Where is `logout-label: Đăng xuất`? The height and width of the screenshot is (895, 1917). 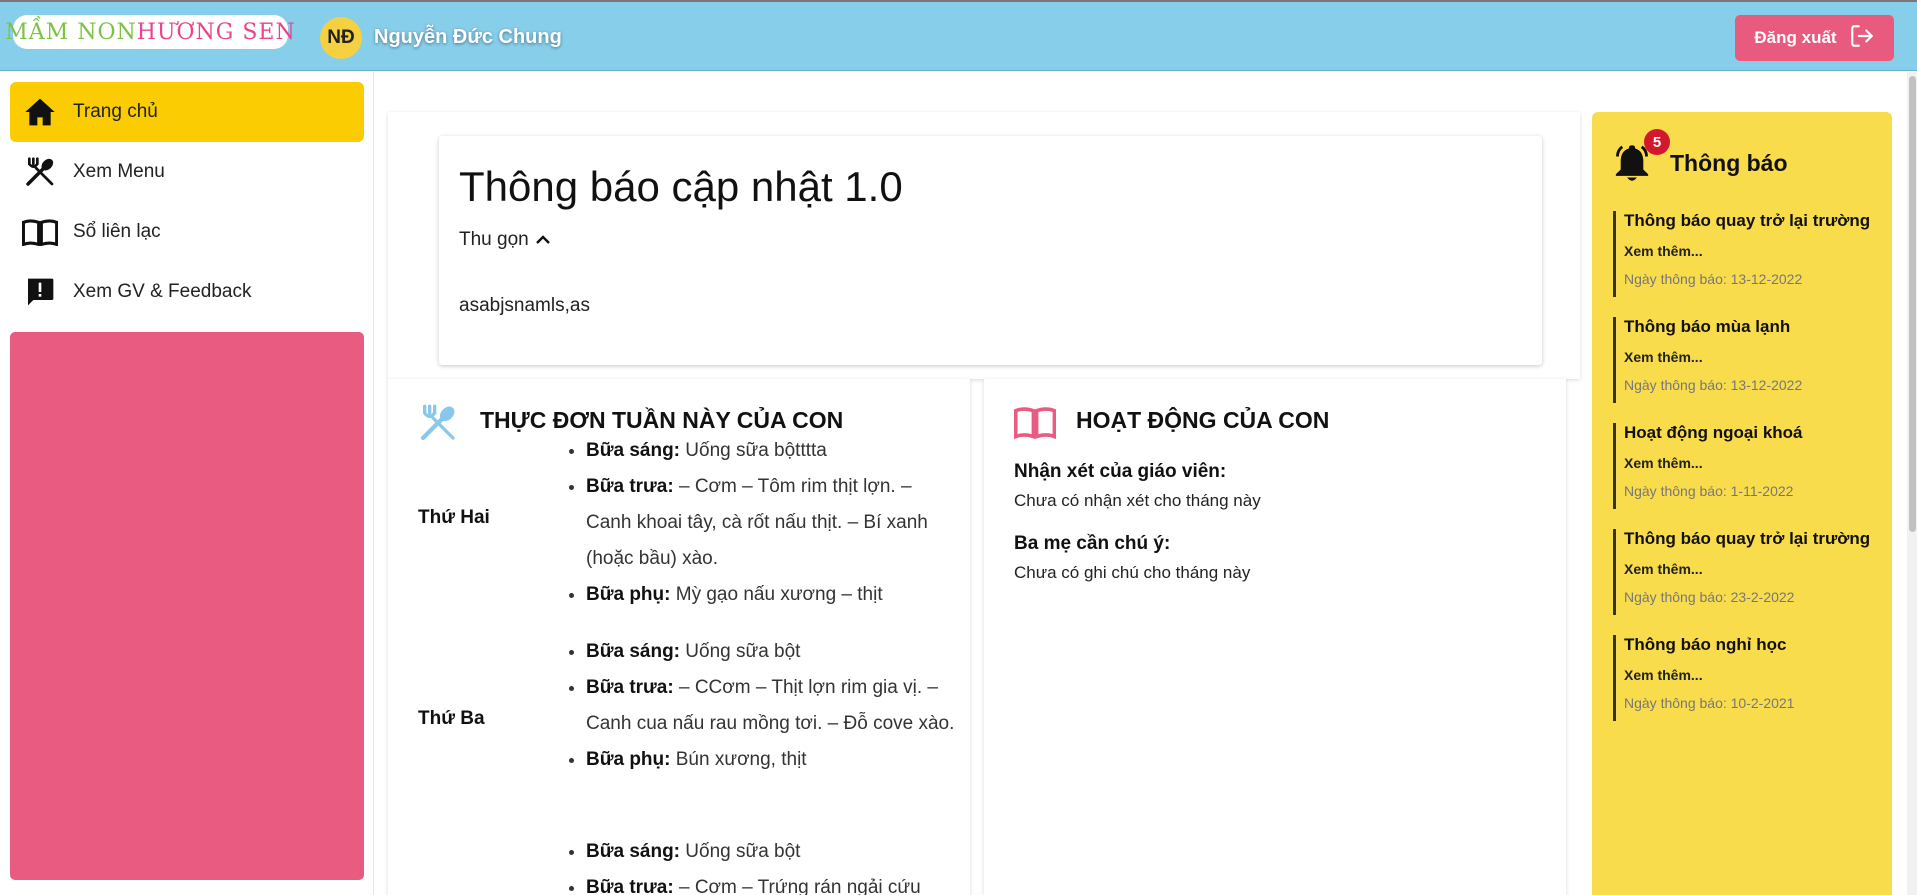
logout-label: Đăng xuất is located at coordinates (1795, 37).